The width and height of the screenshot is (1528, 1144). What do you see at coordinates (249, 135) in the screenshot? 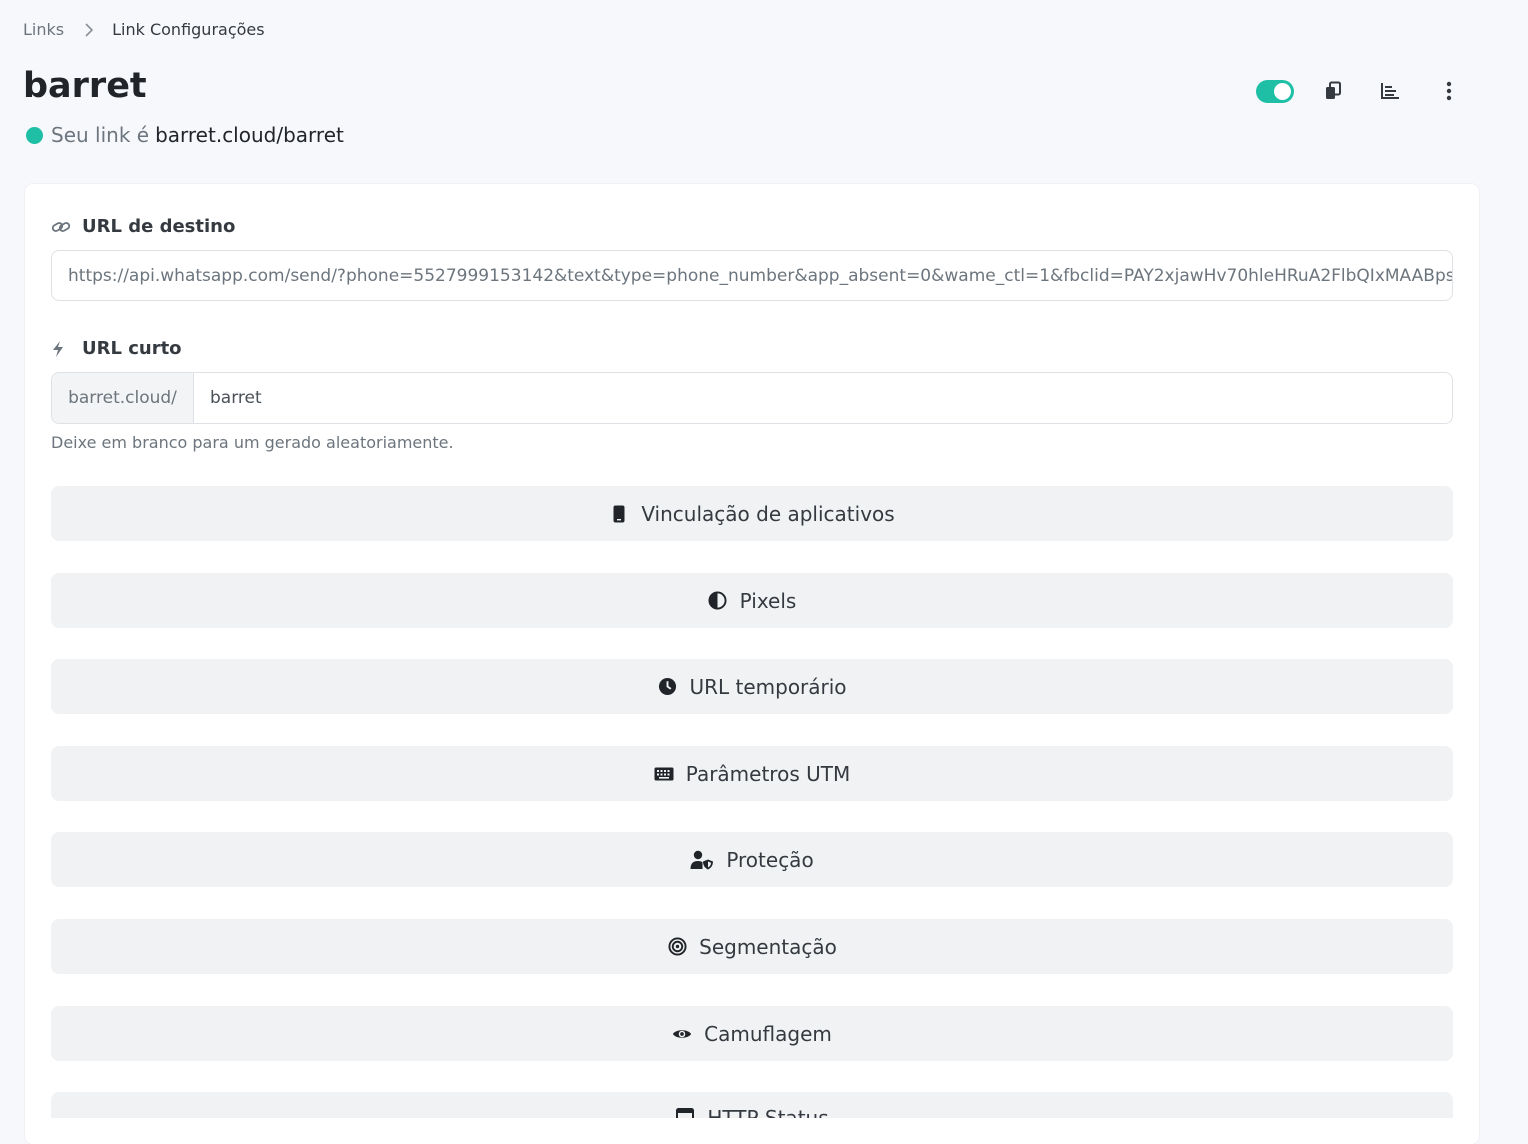
I see `short-link-url: barret.cloud/barret` at bounding box center [249, 135].